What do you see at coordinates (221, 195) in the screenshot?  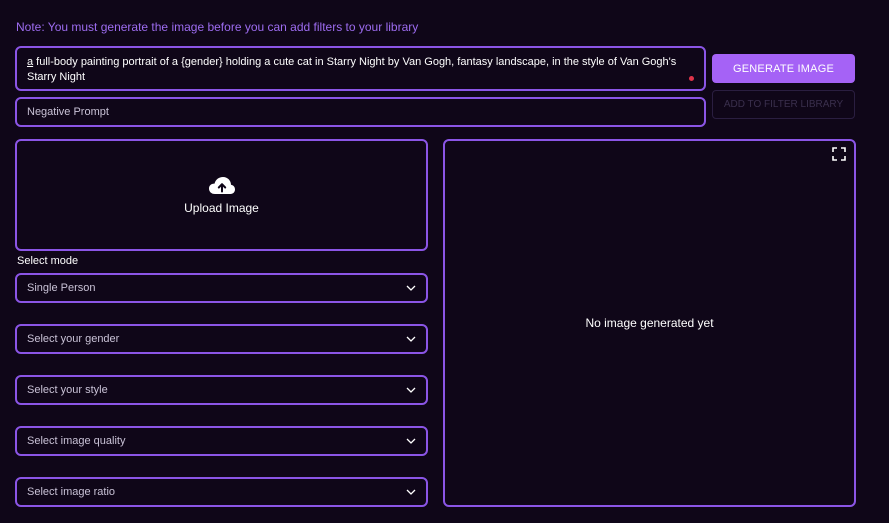 I see `upload-image-dropzone: Upload Image` at bounding box center [221, 195].